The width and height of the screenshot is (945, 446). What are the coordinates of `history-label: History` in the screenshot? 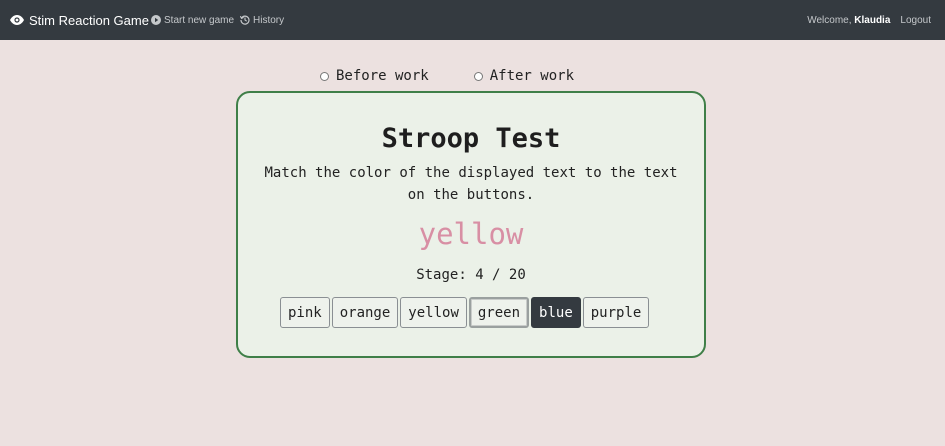 It's located at (269, 20).